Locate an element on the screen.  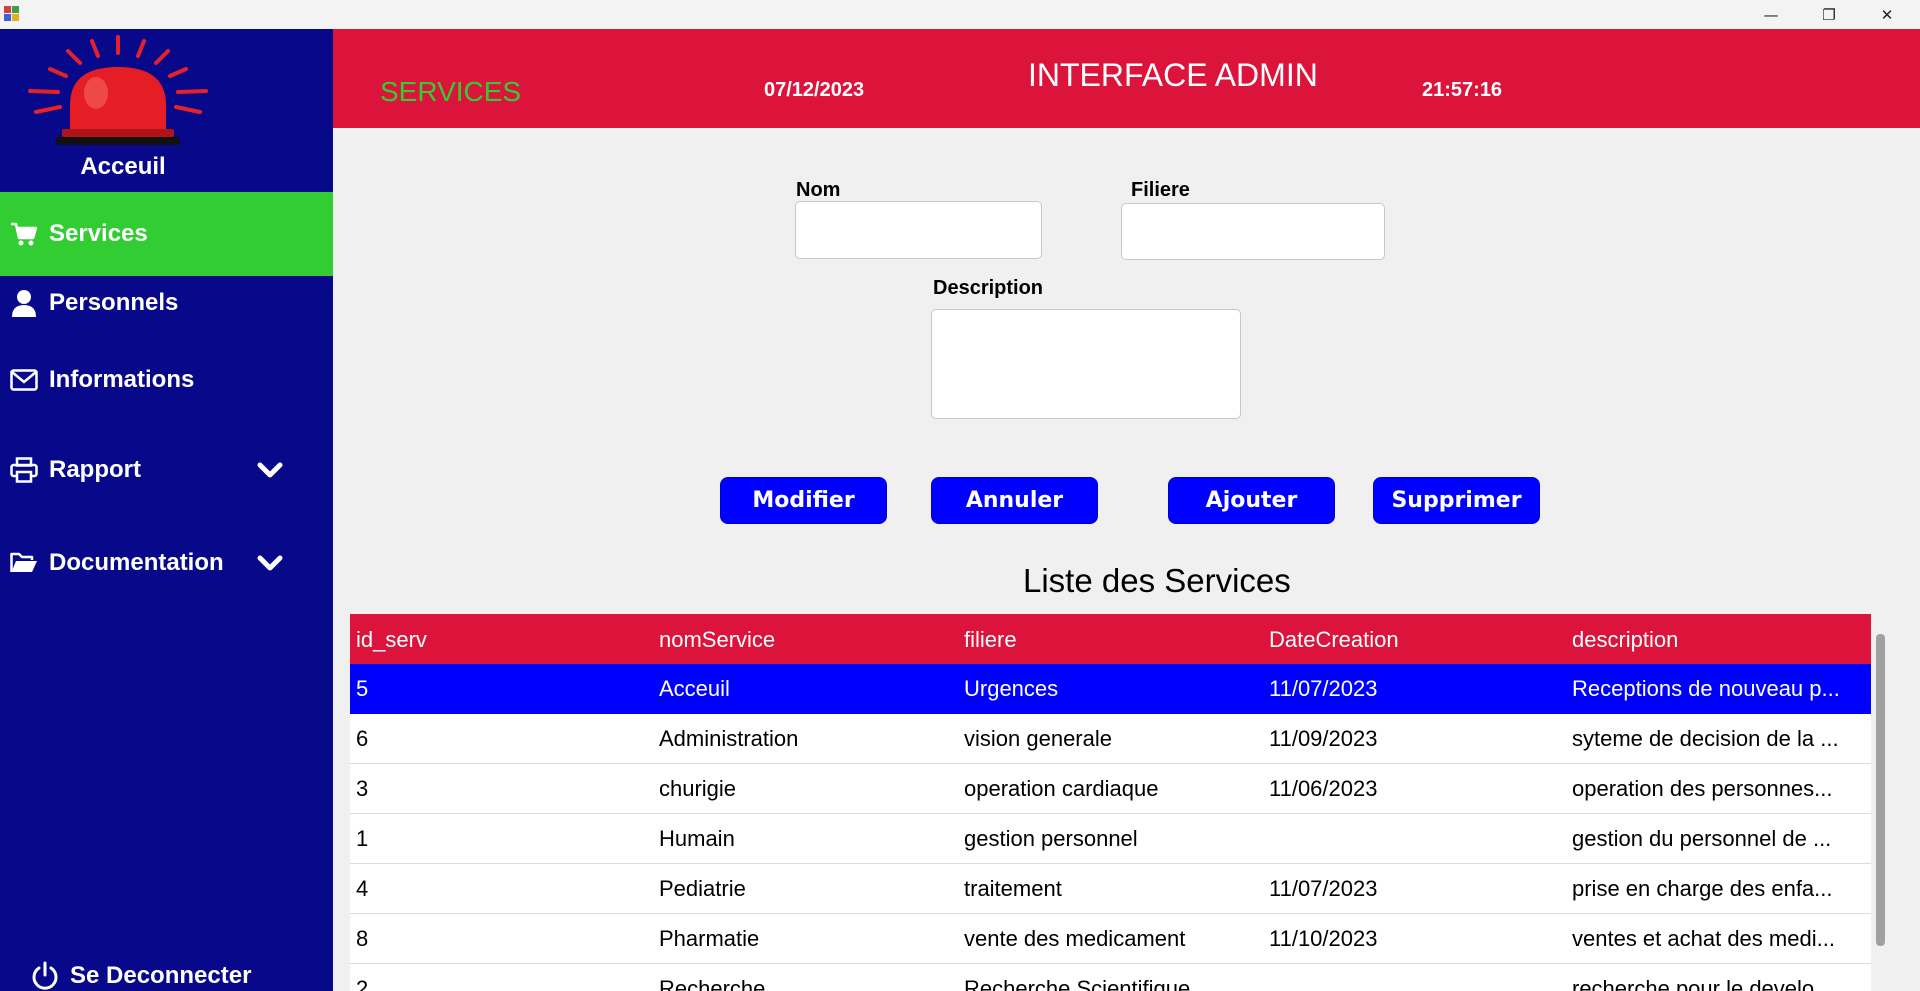
table-cell: 11/10/2023 is located at coordinates (1323, 938).